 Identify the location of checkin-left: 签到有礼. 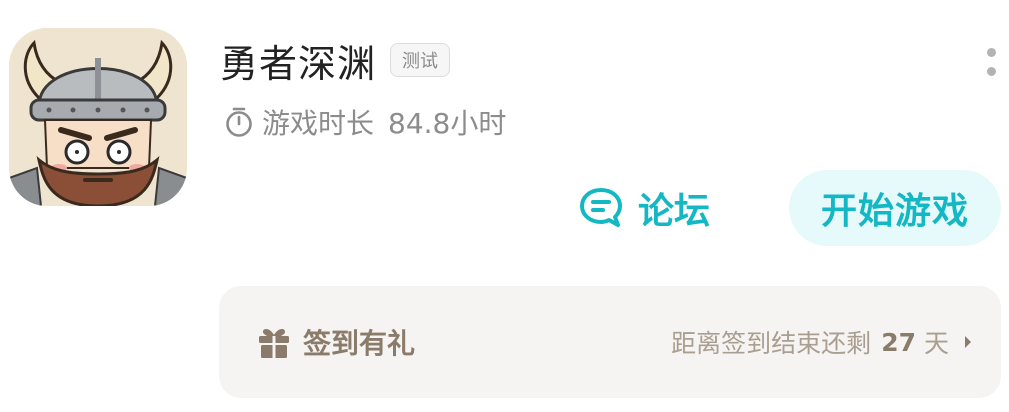
(336, 342).